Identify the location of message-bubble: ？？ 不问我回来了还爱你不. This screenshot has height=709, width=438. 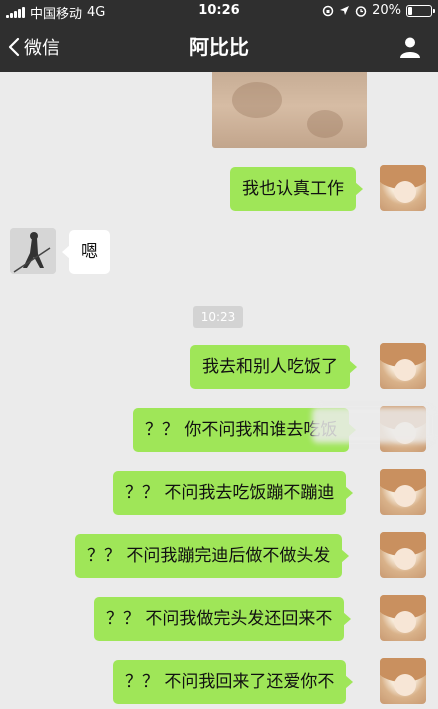
(233, 682).